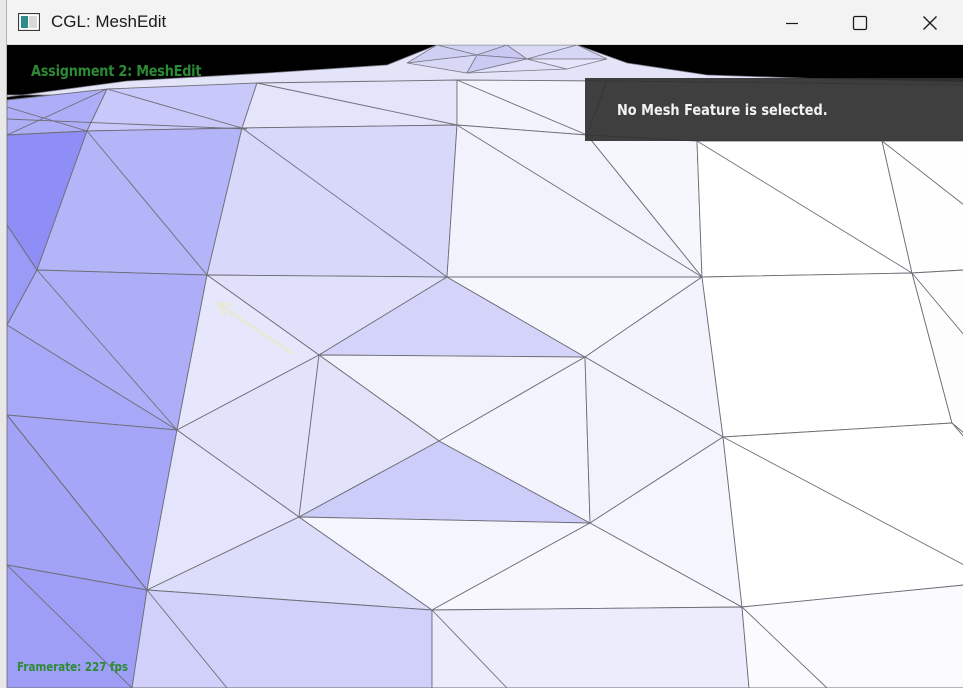  I want to click on maximize-button, so click(860, 22).